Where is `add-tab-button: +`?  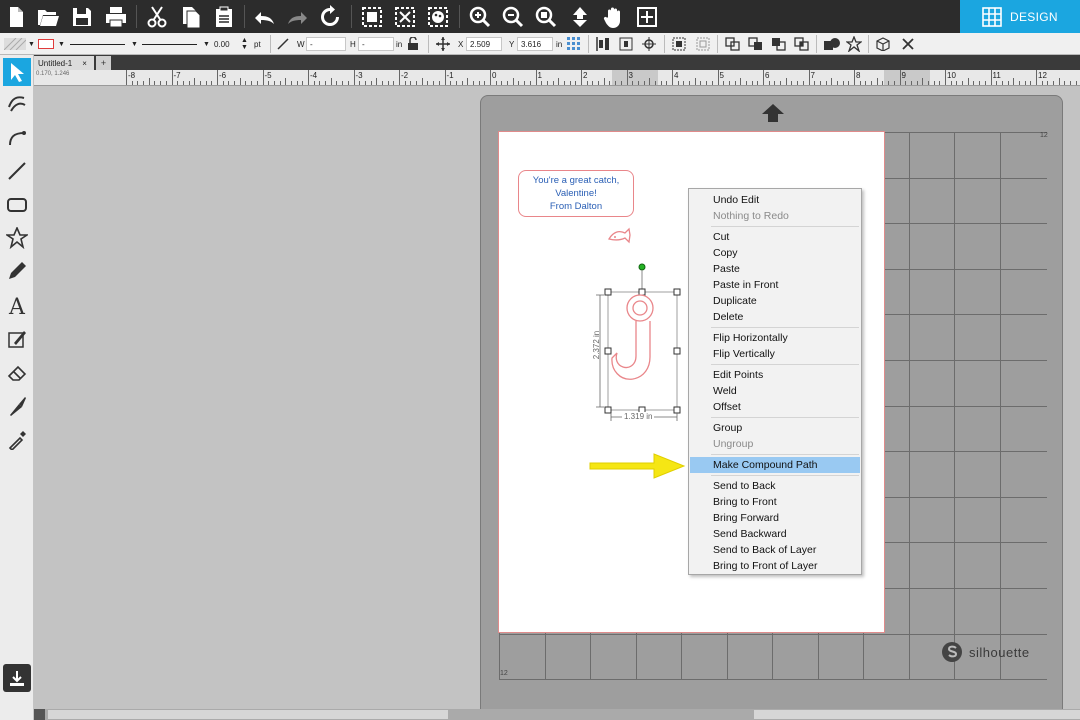 add-tab-button: + is located at coordinates (103, 63).